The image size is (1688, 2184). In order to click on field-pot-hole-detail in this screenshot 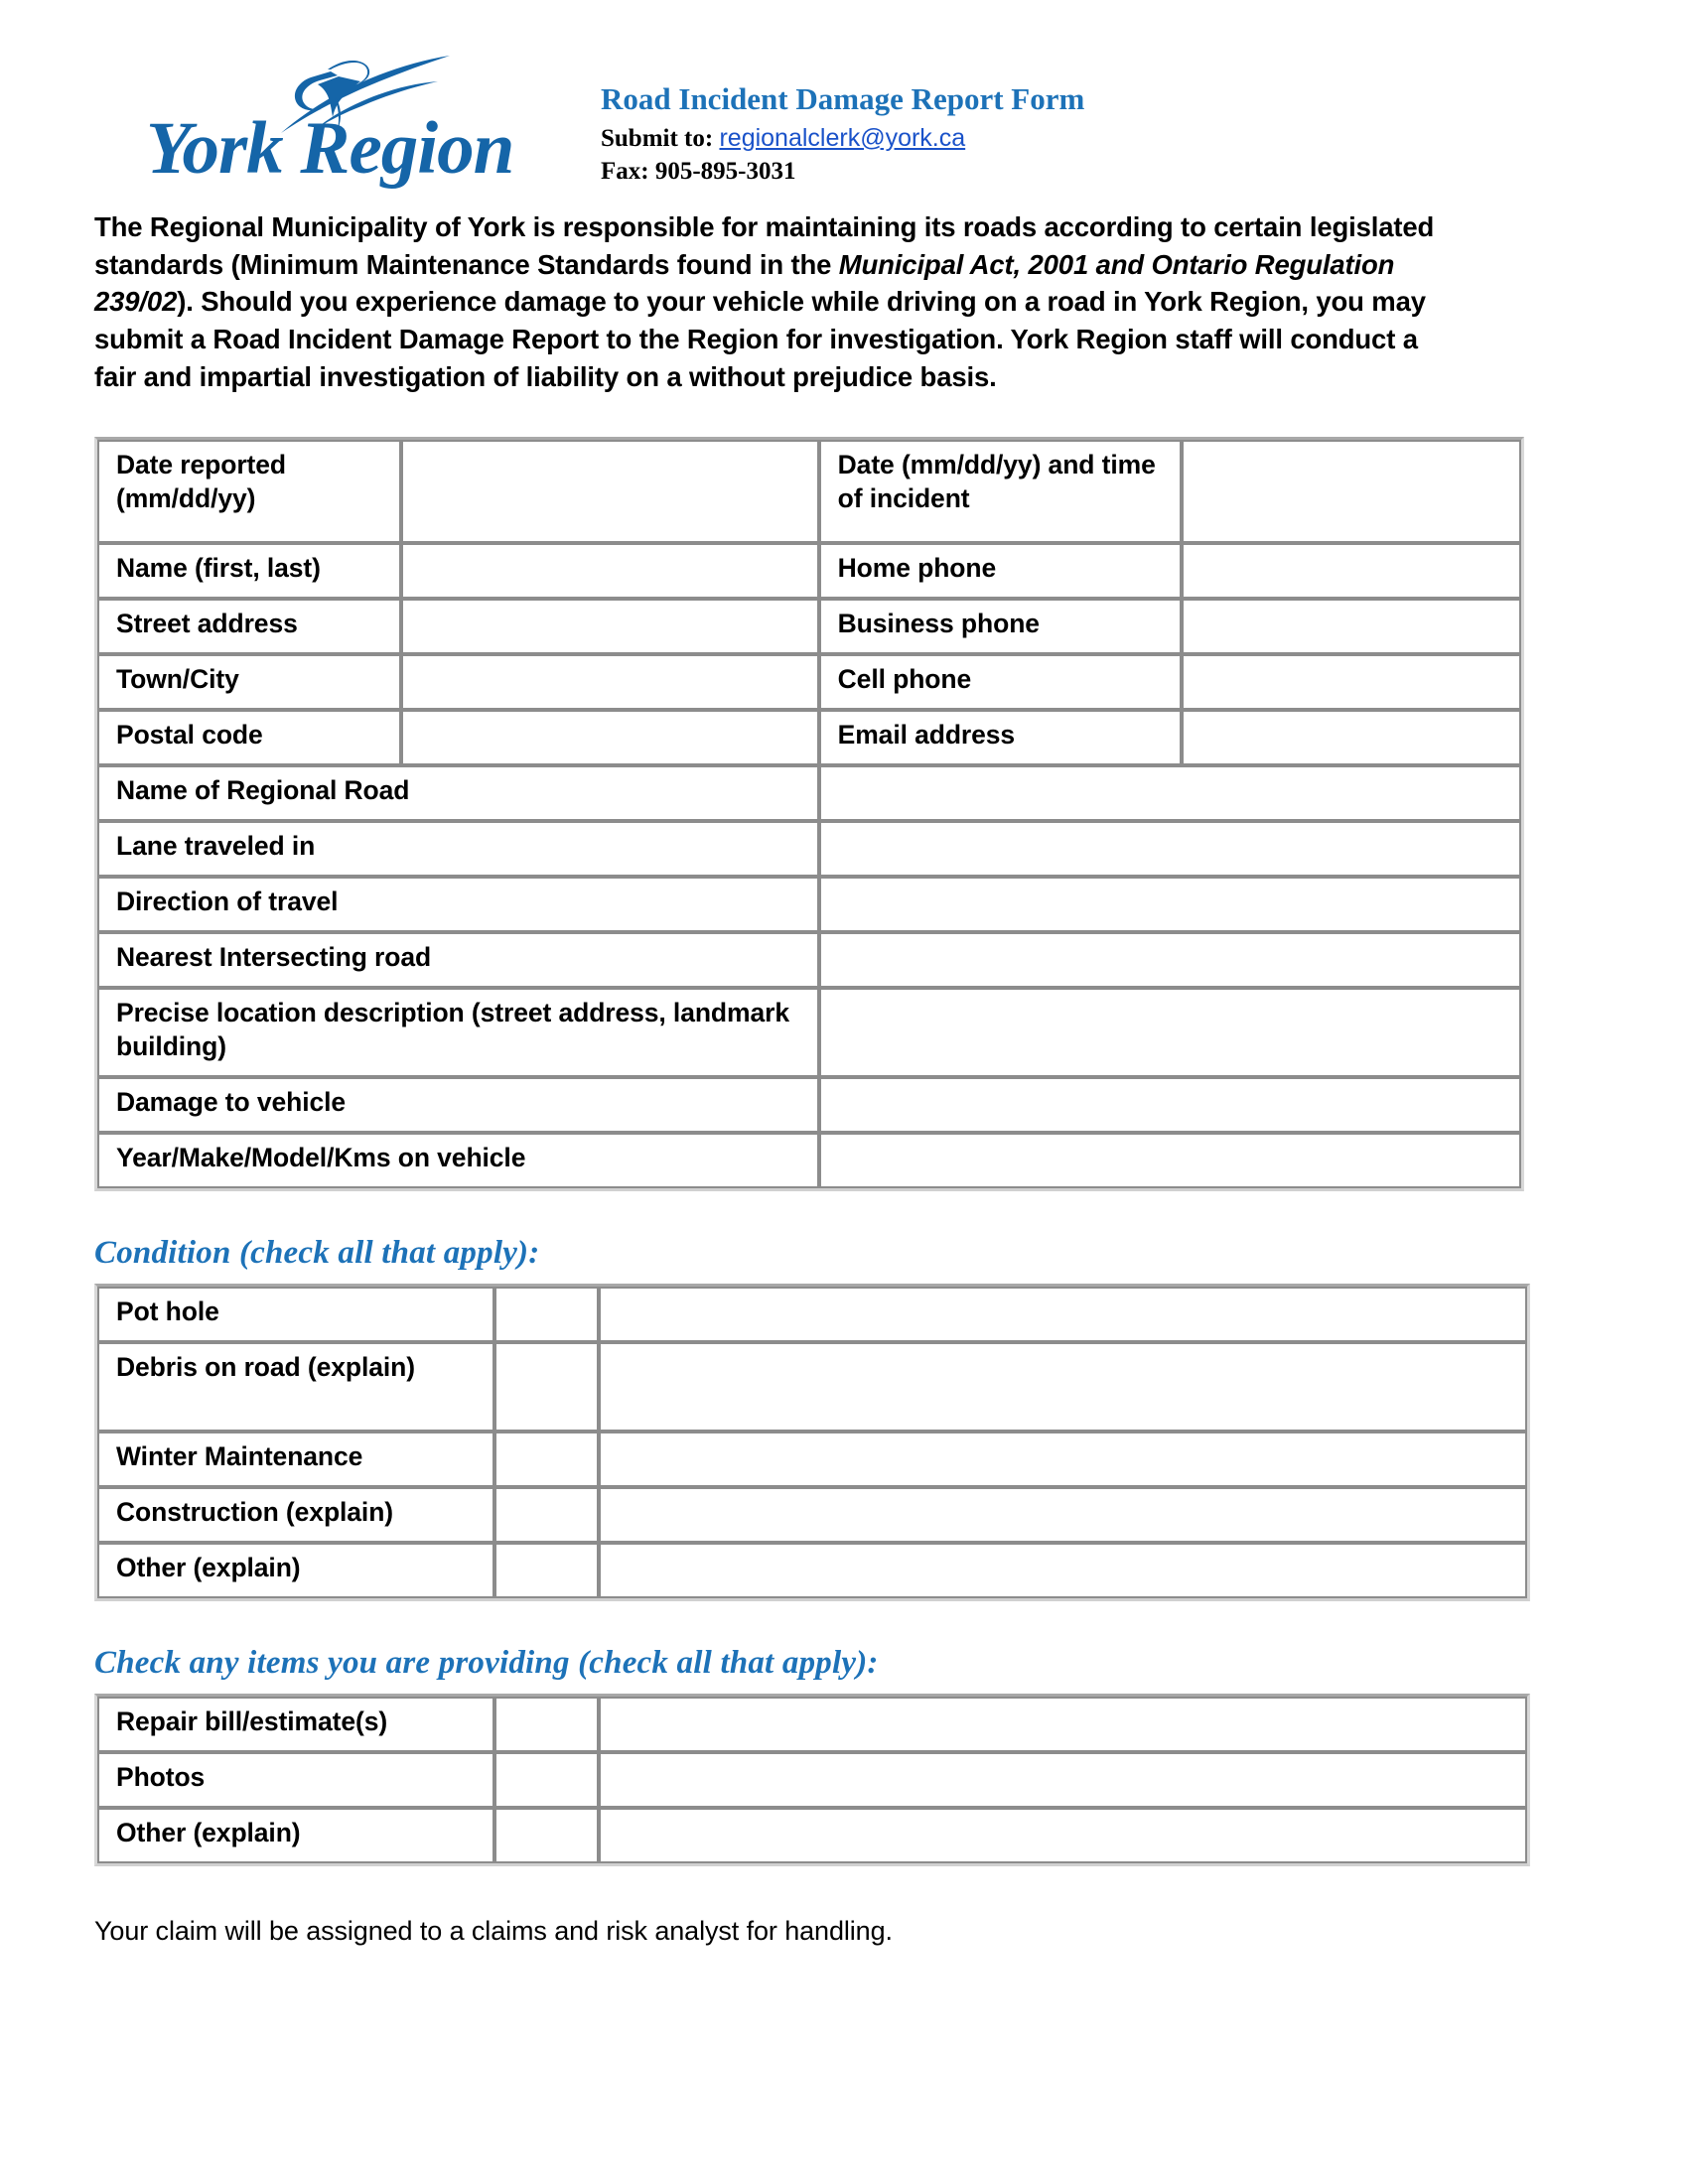, I will do `click(1063, 1315)`.